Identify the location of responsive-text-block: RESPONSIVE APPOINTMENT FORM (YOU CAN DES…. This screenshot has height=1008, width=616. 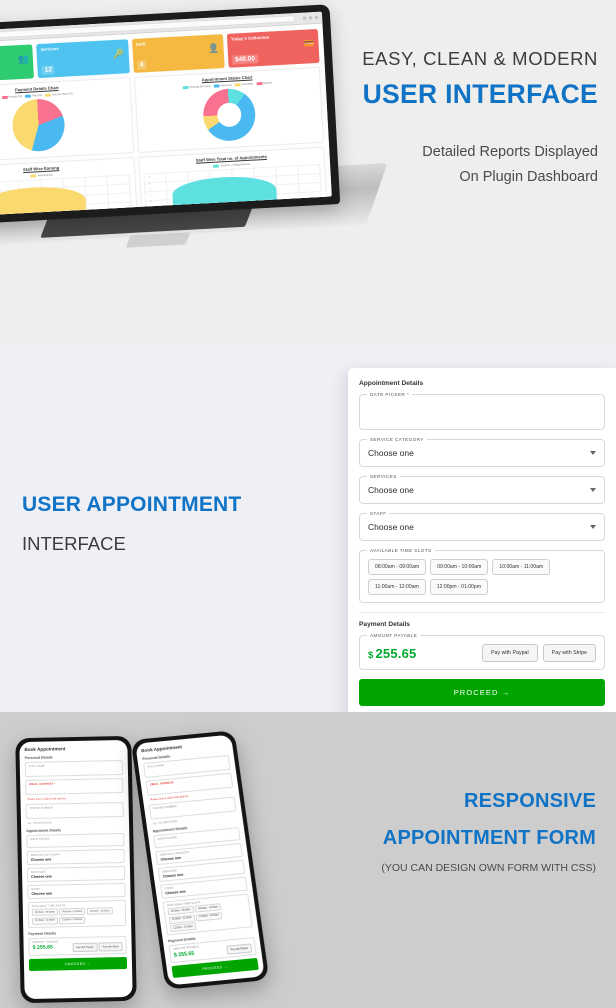
(488, 832).